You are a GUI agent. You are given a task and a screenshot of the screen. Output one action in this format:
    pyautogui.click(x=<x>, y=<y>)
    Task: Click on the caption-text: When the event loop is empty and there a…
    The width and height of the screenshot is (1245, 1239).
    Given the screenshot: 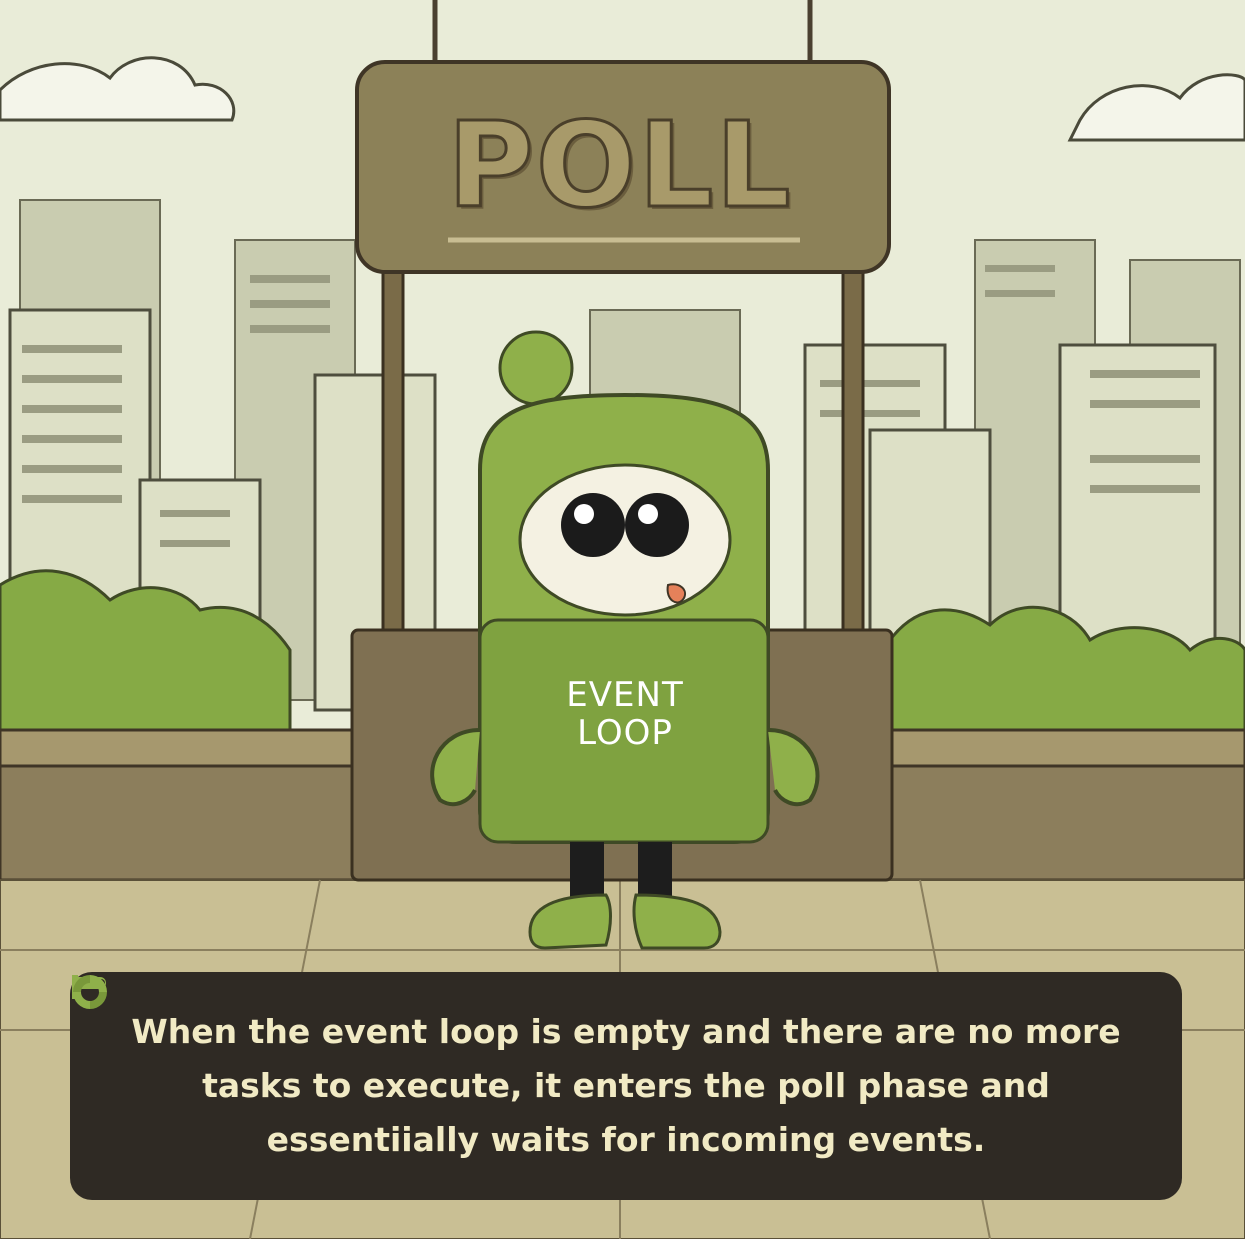 What is the action you would take?
    pyautogui.click(x=612, y=1071)
    